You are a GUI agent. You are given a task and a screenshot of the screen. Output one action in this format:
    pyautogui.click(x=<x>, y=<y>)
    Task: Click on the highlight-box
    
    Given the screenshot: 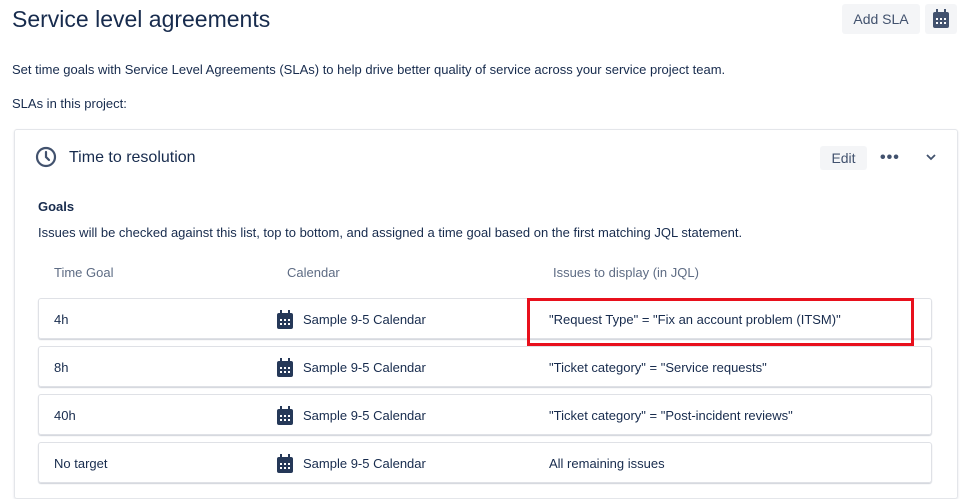 What is the action you would take?
    pyautogui.click(x=720, y=322)
    